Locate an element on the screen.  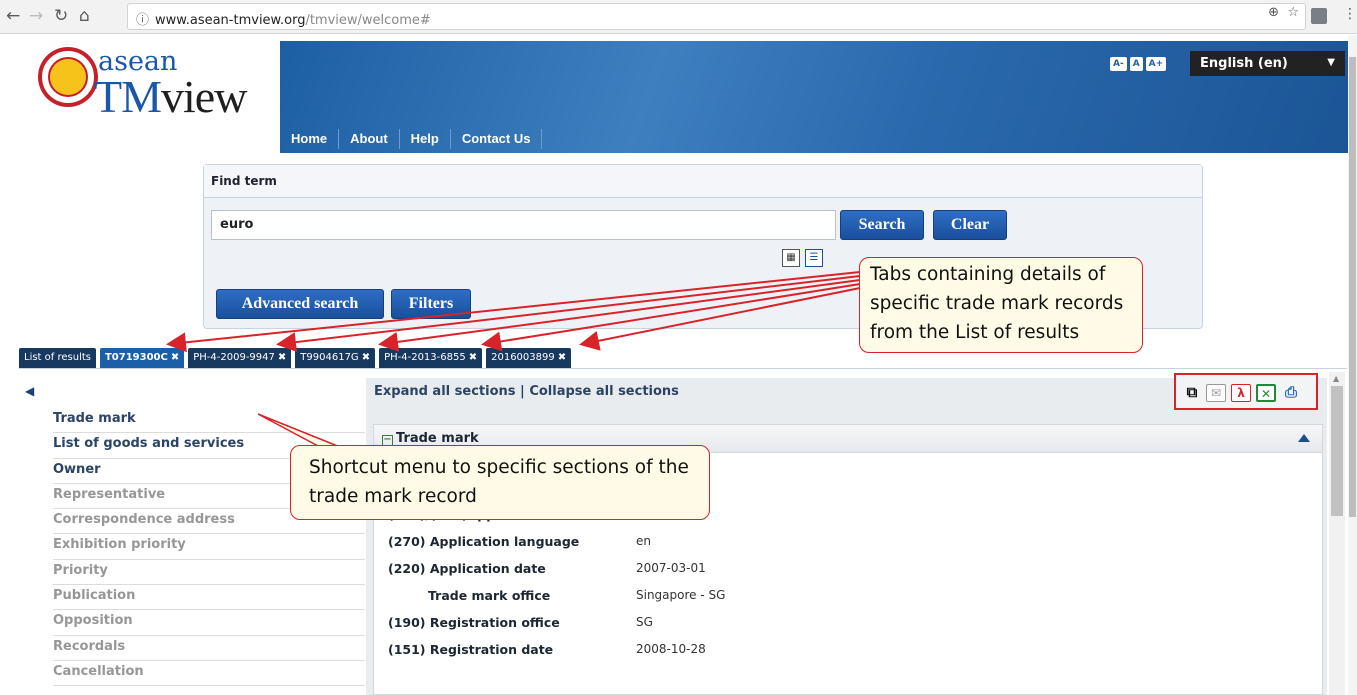
content-scrollbar: ▲ is located at coordinates (1337, 533).